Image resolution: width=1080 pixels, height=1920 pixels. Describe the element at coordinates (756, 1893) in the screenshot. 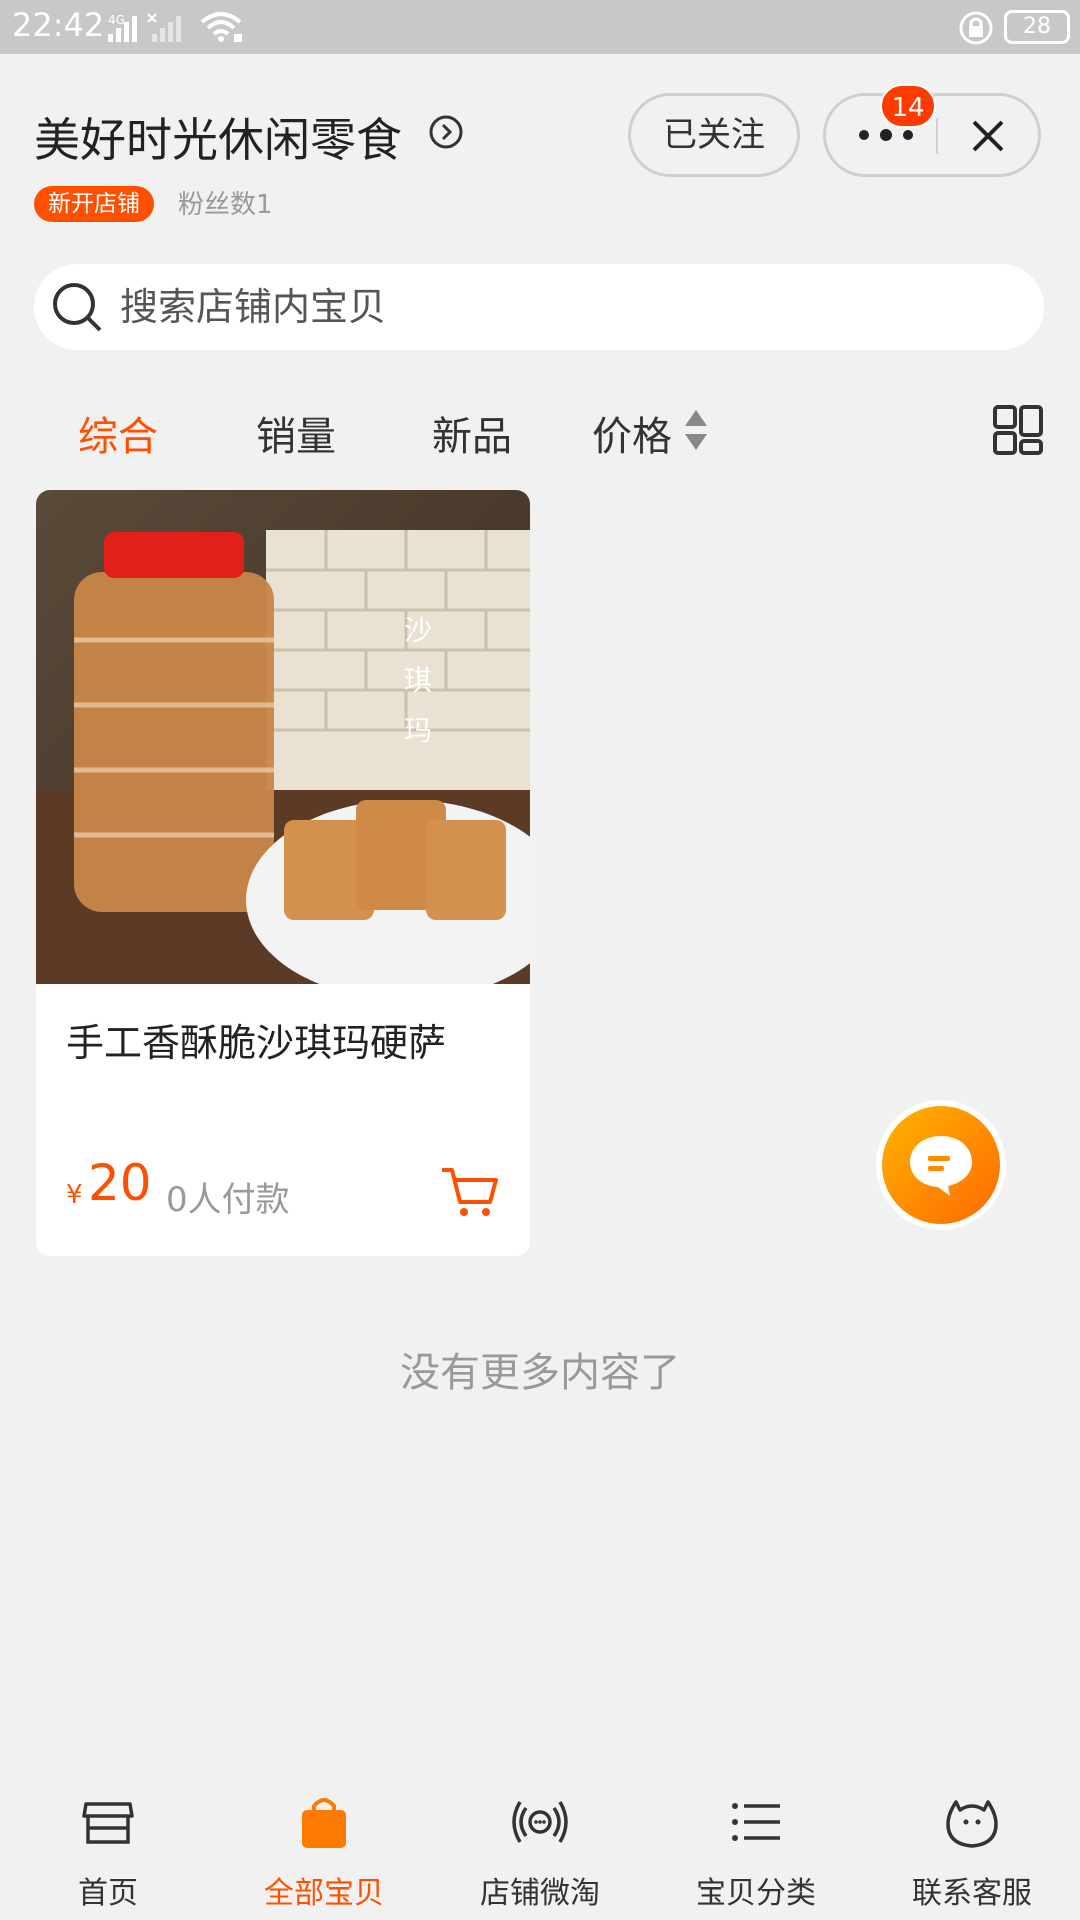

I see `nav-categories-label: 宝贝分类` at that location.